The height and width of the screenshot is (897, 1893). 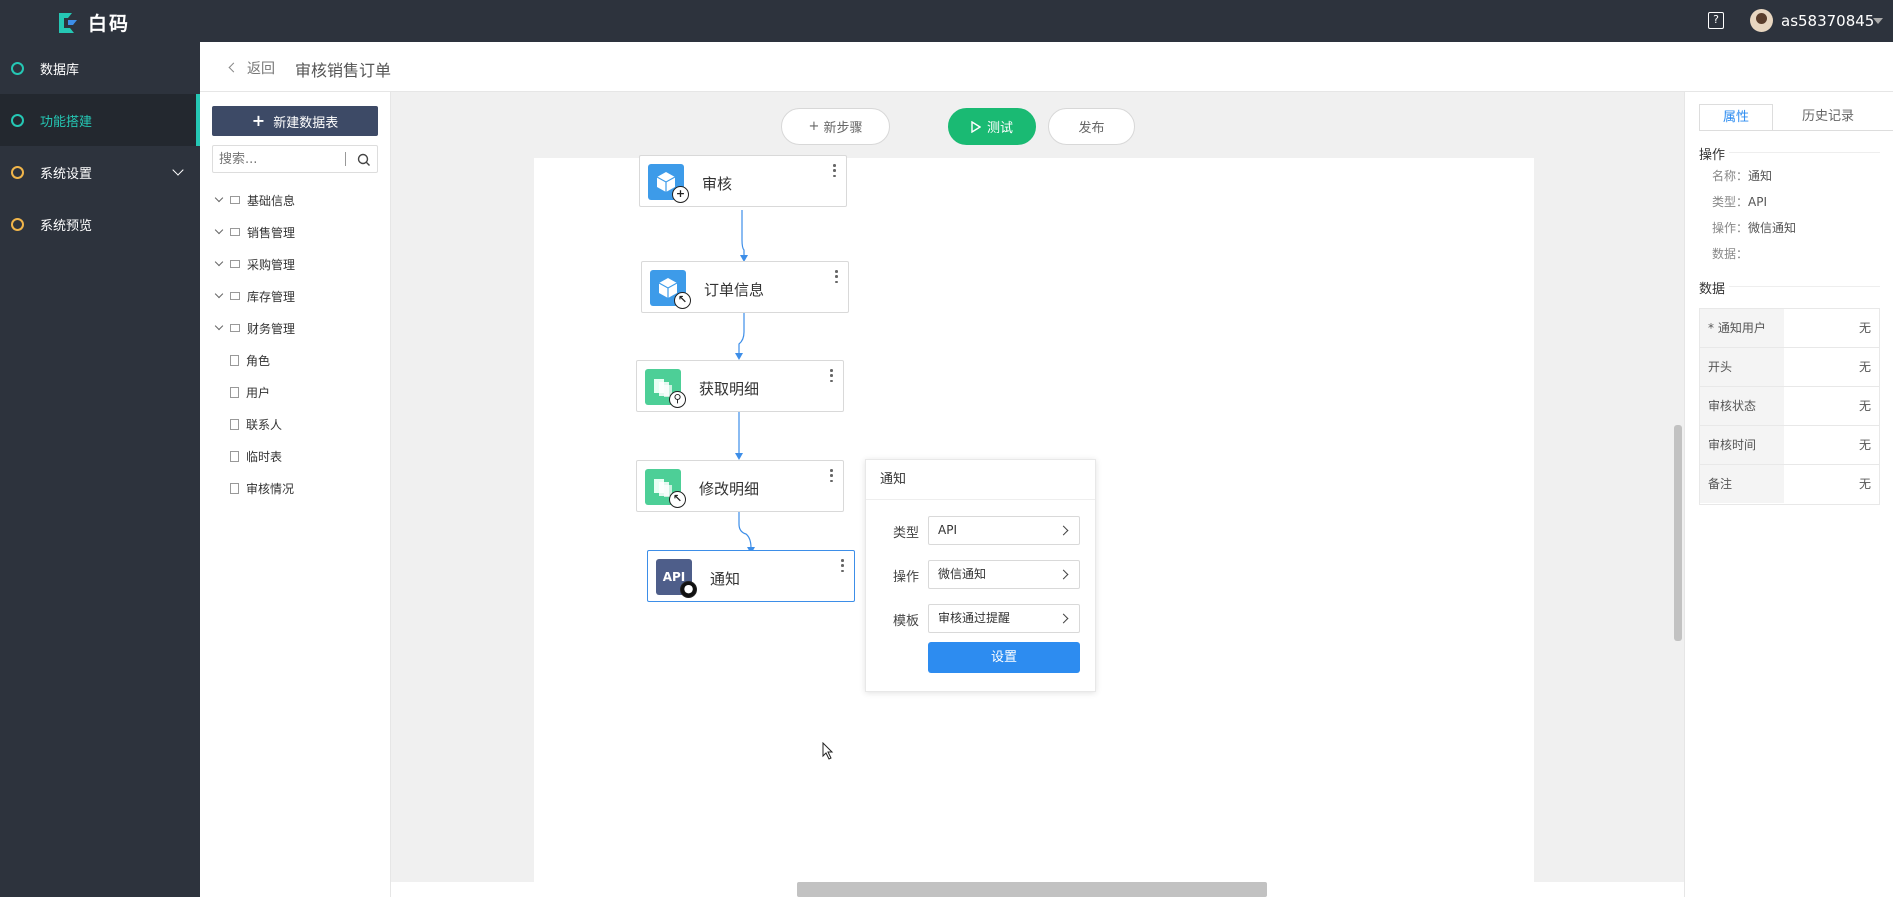 What do you see at coordinates (1736, 117) in the screenshot?
I see `tab-properties: 属性` at bounding box center [1736, 117].